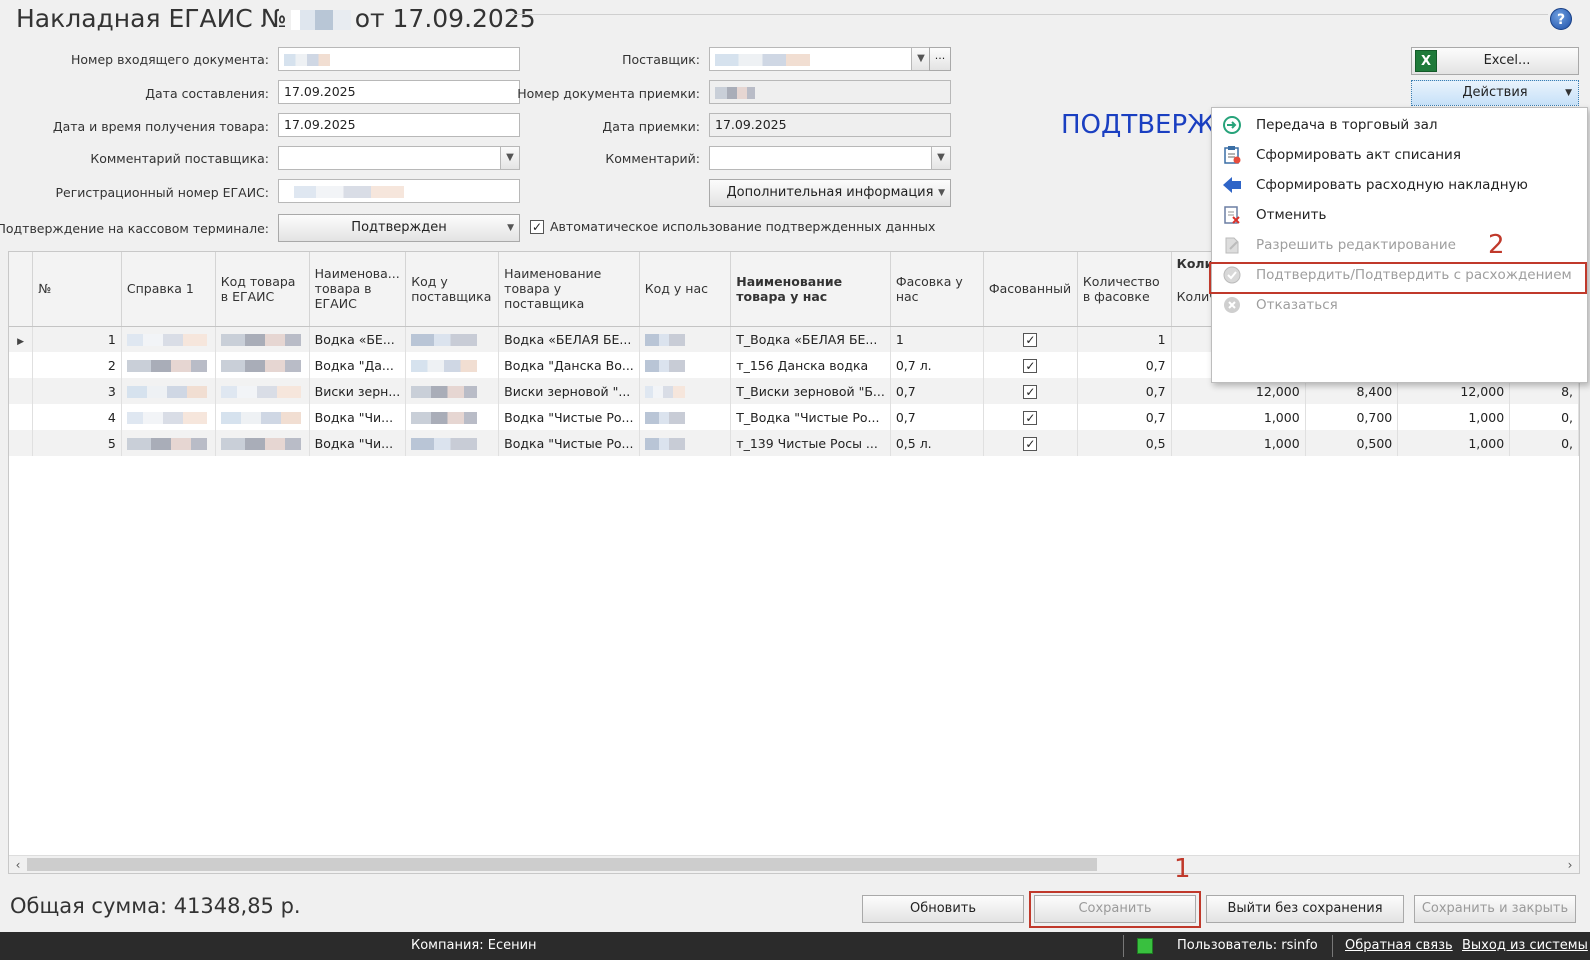  I want to click on scrollbar-thumb, so click(562, 864).